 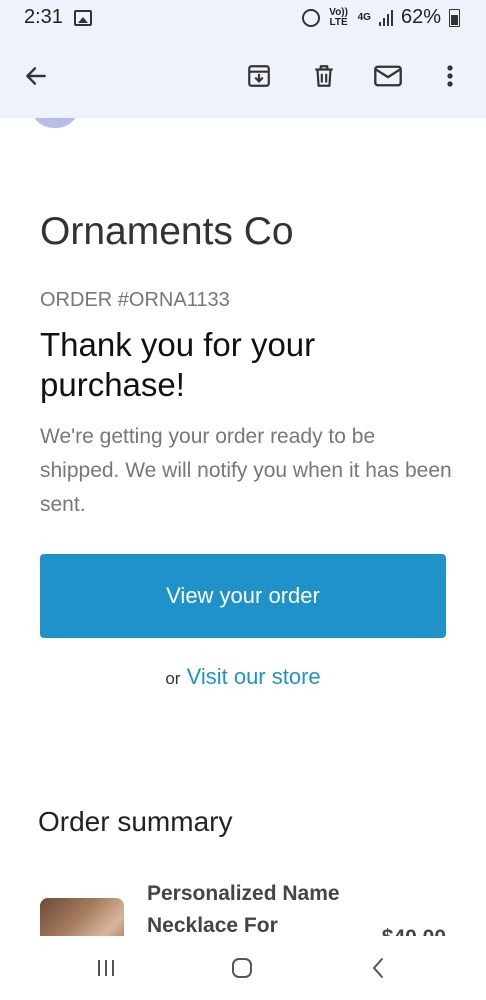 I want to click on archive-button, so click(x=259, y=76).